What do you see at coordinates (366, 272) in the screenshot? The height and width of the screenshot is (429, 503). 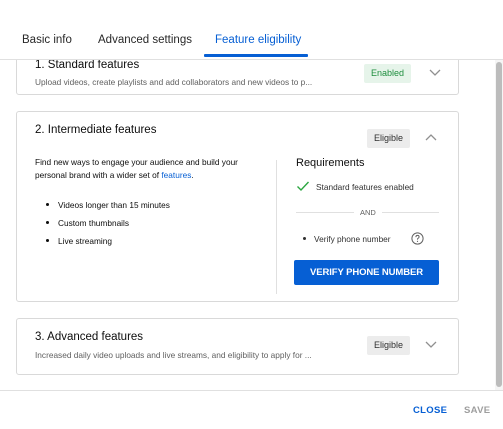 I see `verify-phone-number-button: VERIFY PHONE NUMBER` at bounding box center [366, 272].